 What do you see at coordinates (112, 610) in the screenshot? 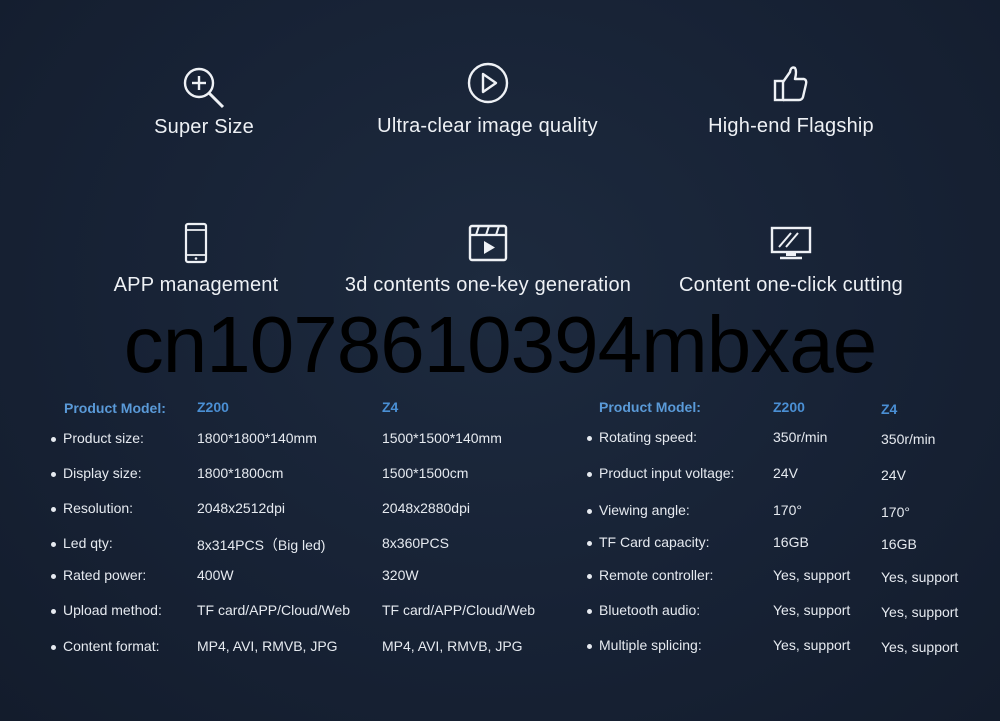
I see `spec-key: Upload method:` at bounding box center [112, 610].